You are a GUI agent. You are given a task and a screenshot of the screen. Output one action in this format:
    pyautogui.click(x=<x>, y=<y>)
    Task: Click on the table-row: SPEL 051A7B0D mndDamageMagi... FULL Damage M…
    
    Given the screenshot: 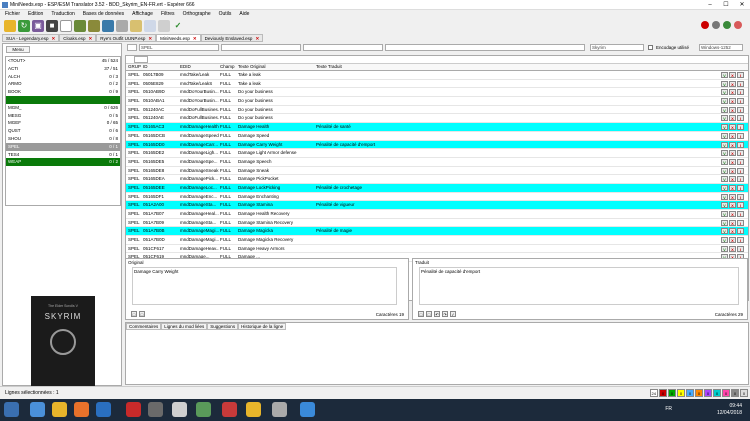 What is the action you would take?
    pyautogui.click(x=437, y=240)
    